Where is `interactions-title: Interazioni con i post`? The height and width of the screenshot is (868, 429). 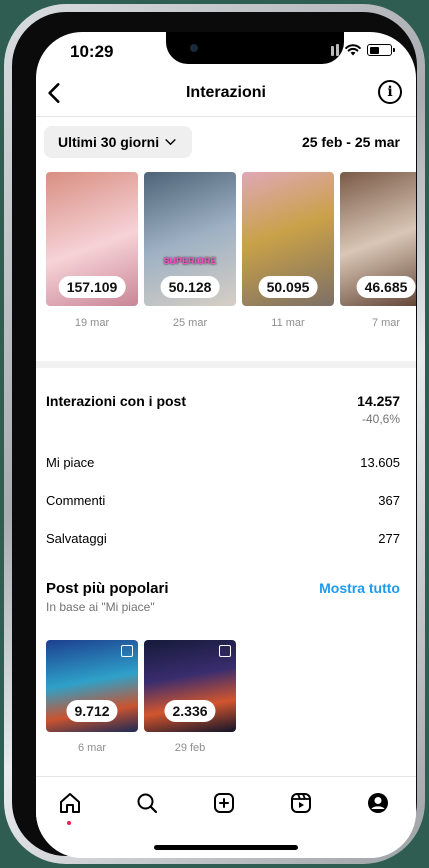 interactions-title: Interazioni con i post is located at coordinates (116, 401).